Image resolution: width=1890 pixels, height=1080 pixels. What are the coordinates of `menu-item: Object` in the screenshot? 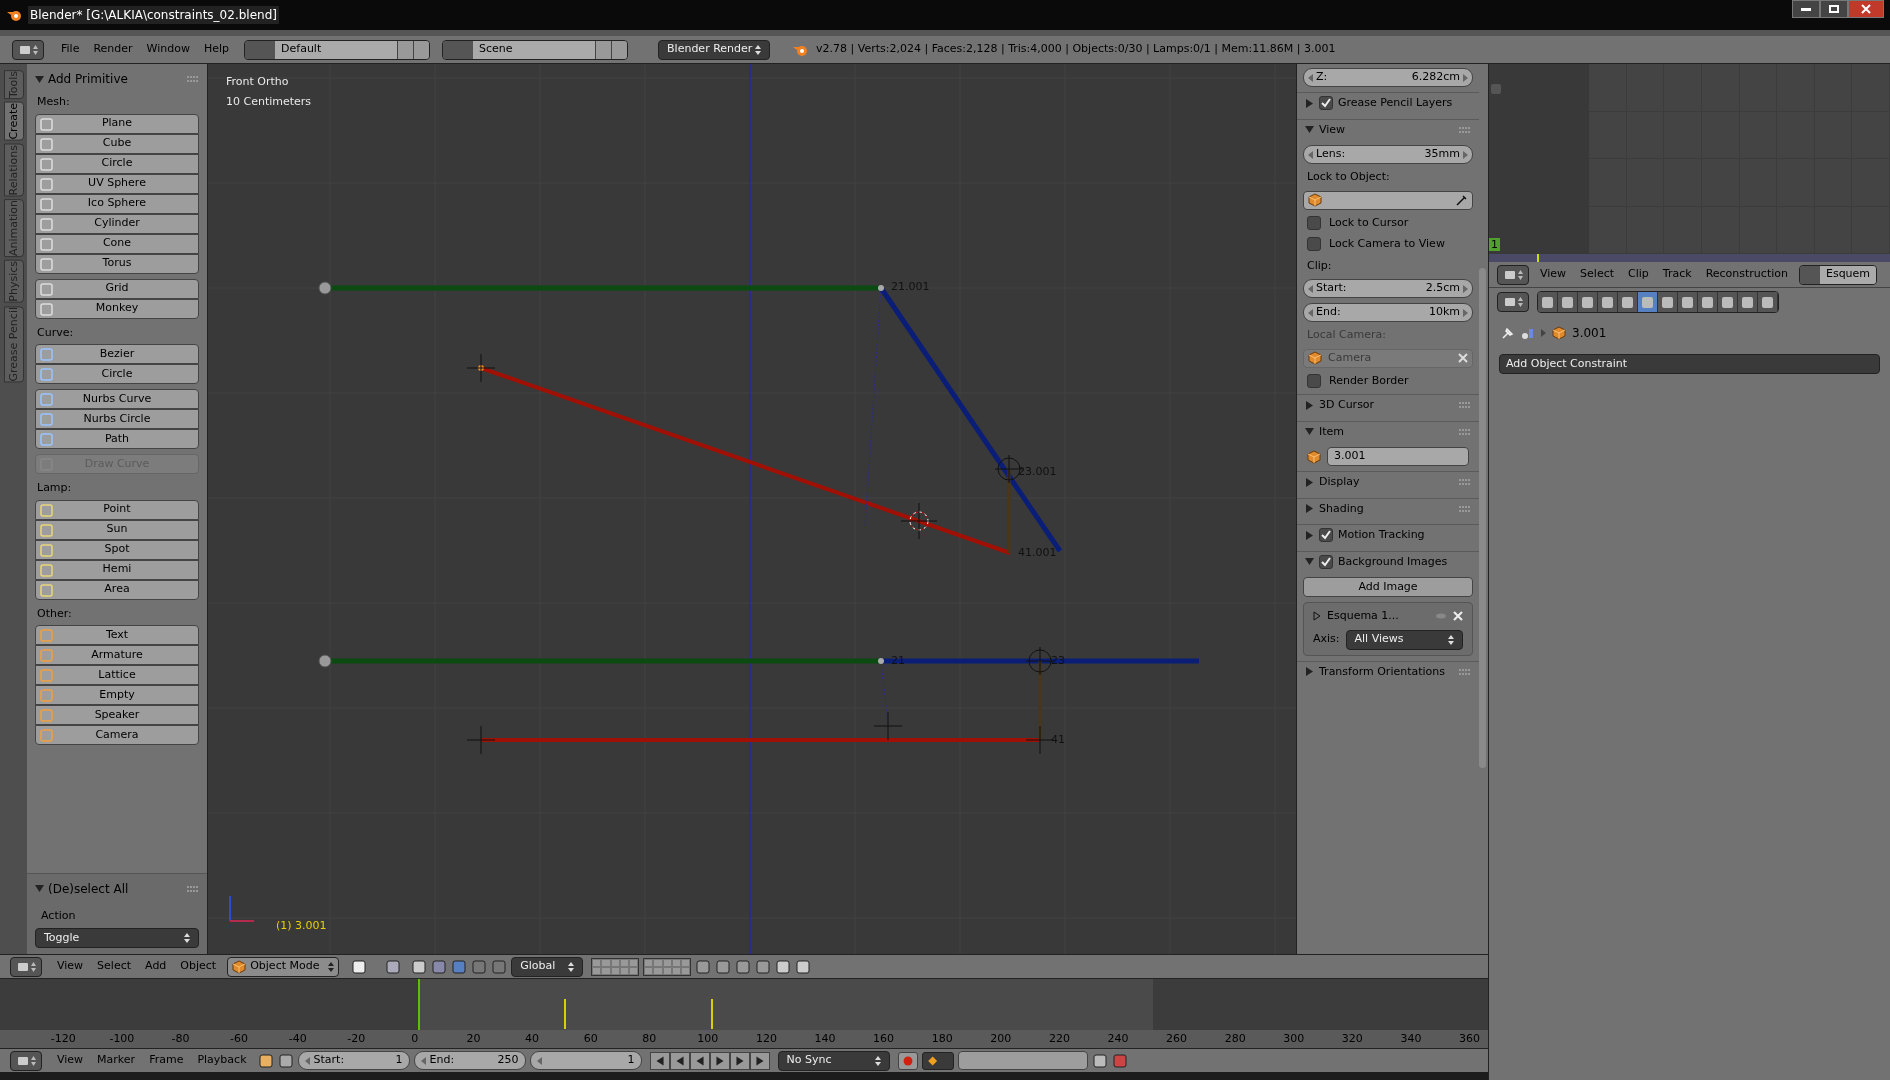 It's located at (198, 966).